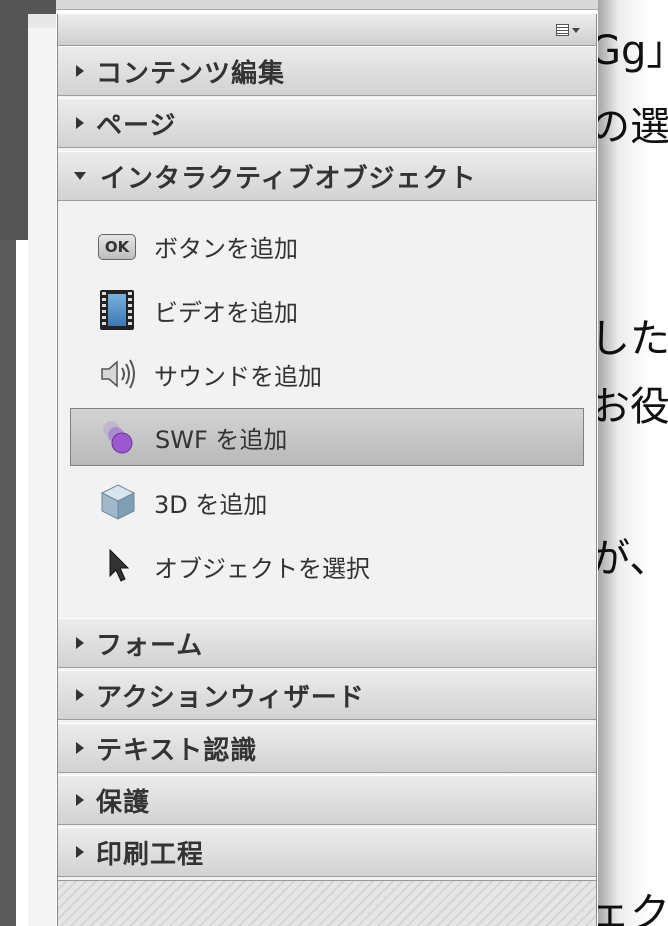 The height and width of the screenshot is (926, 668). Describe the element at coordinates (238, 376) in the screenshot. I see `tool-label: サウンドを追加` at that location.